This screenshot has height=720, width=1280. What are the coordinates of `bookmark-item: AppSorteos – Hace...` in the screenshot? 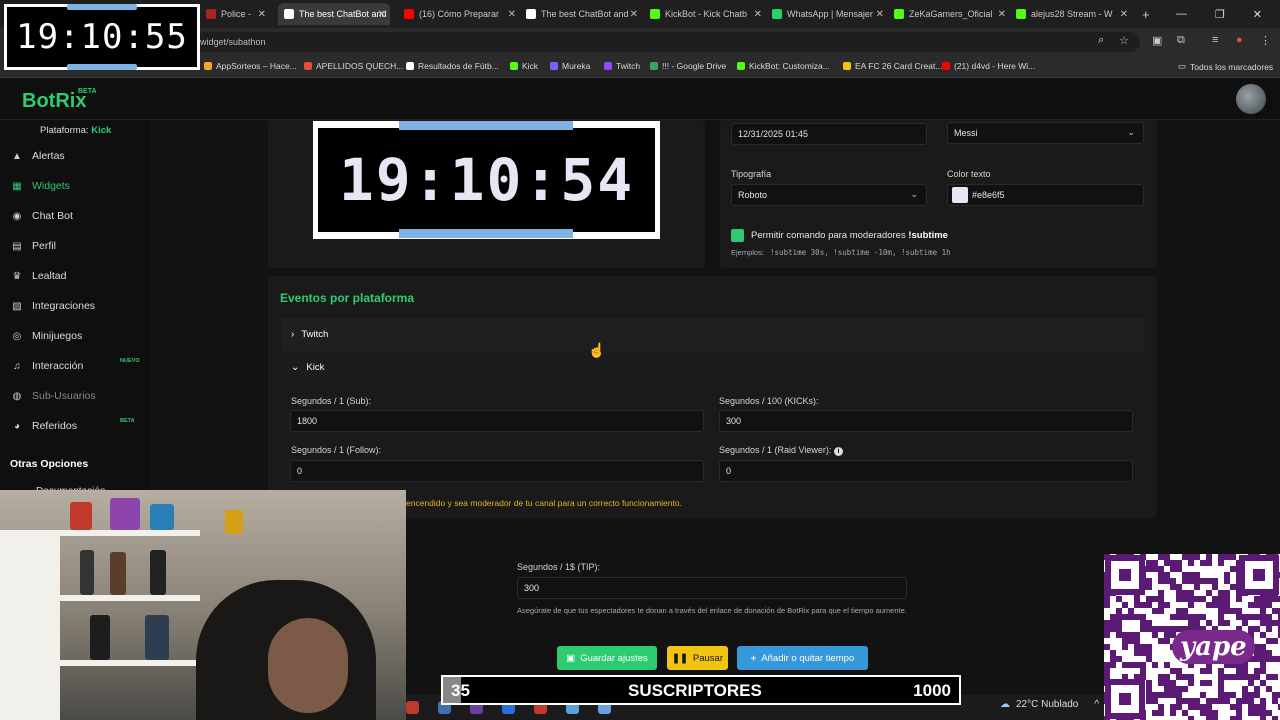 It's located at (250, 66).